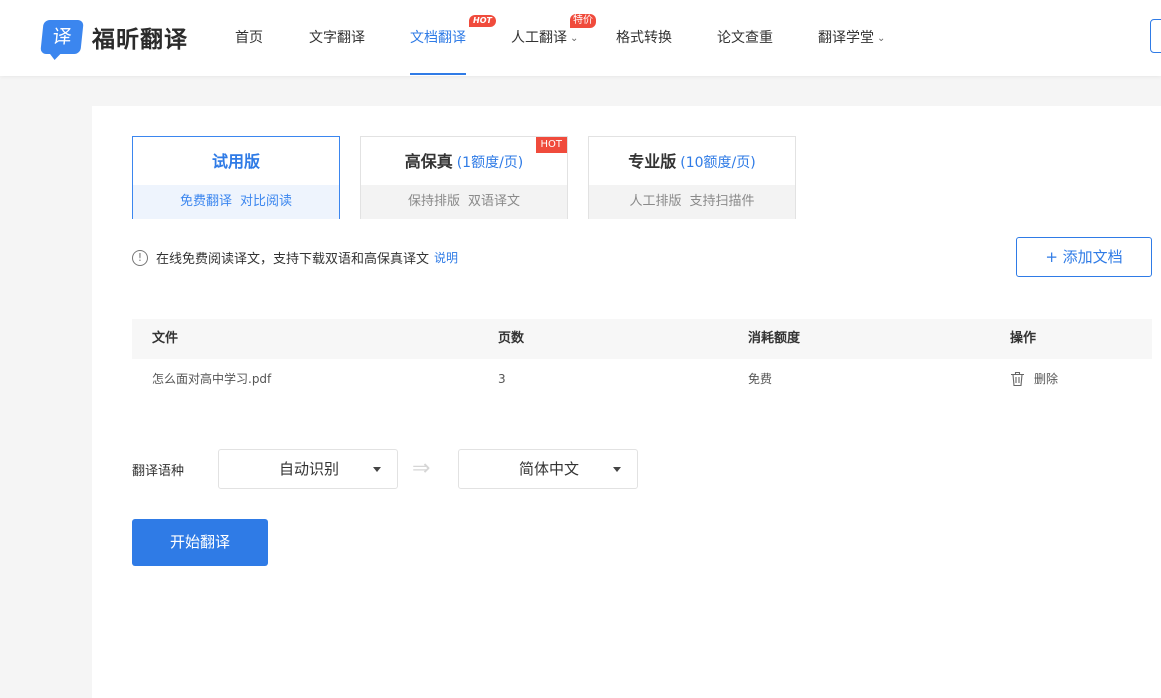 The image size is (1161, 698). Describe the element at coordinates (718, 163) in the screenshot. I see `version-quota: (10额度/页)` at that location.